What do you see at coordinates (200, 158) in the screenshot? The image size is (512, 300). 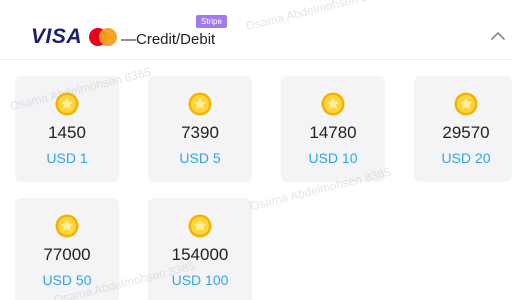 I see `package-price: USD 5` at bounding box center [200, 158].